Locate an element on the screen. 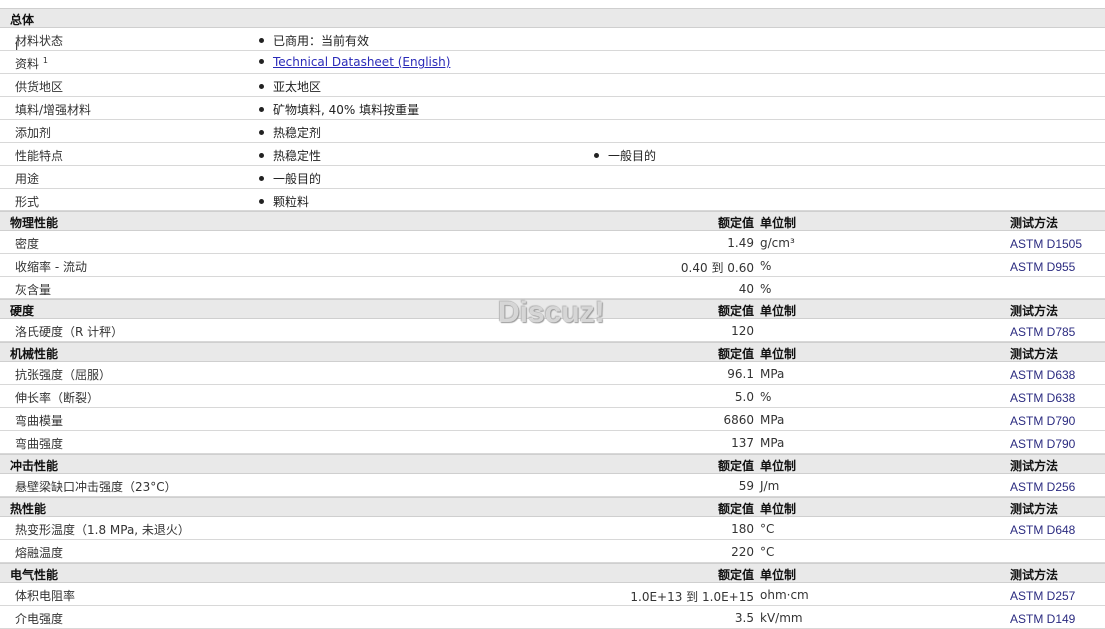 The width and height of the screenshot is (1105, 629). test-method: ASTM D785 is located at coordinates (1043, 332).